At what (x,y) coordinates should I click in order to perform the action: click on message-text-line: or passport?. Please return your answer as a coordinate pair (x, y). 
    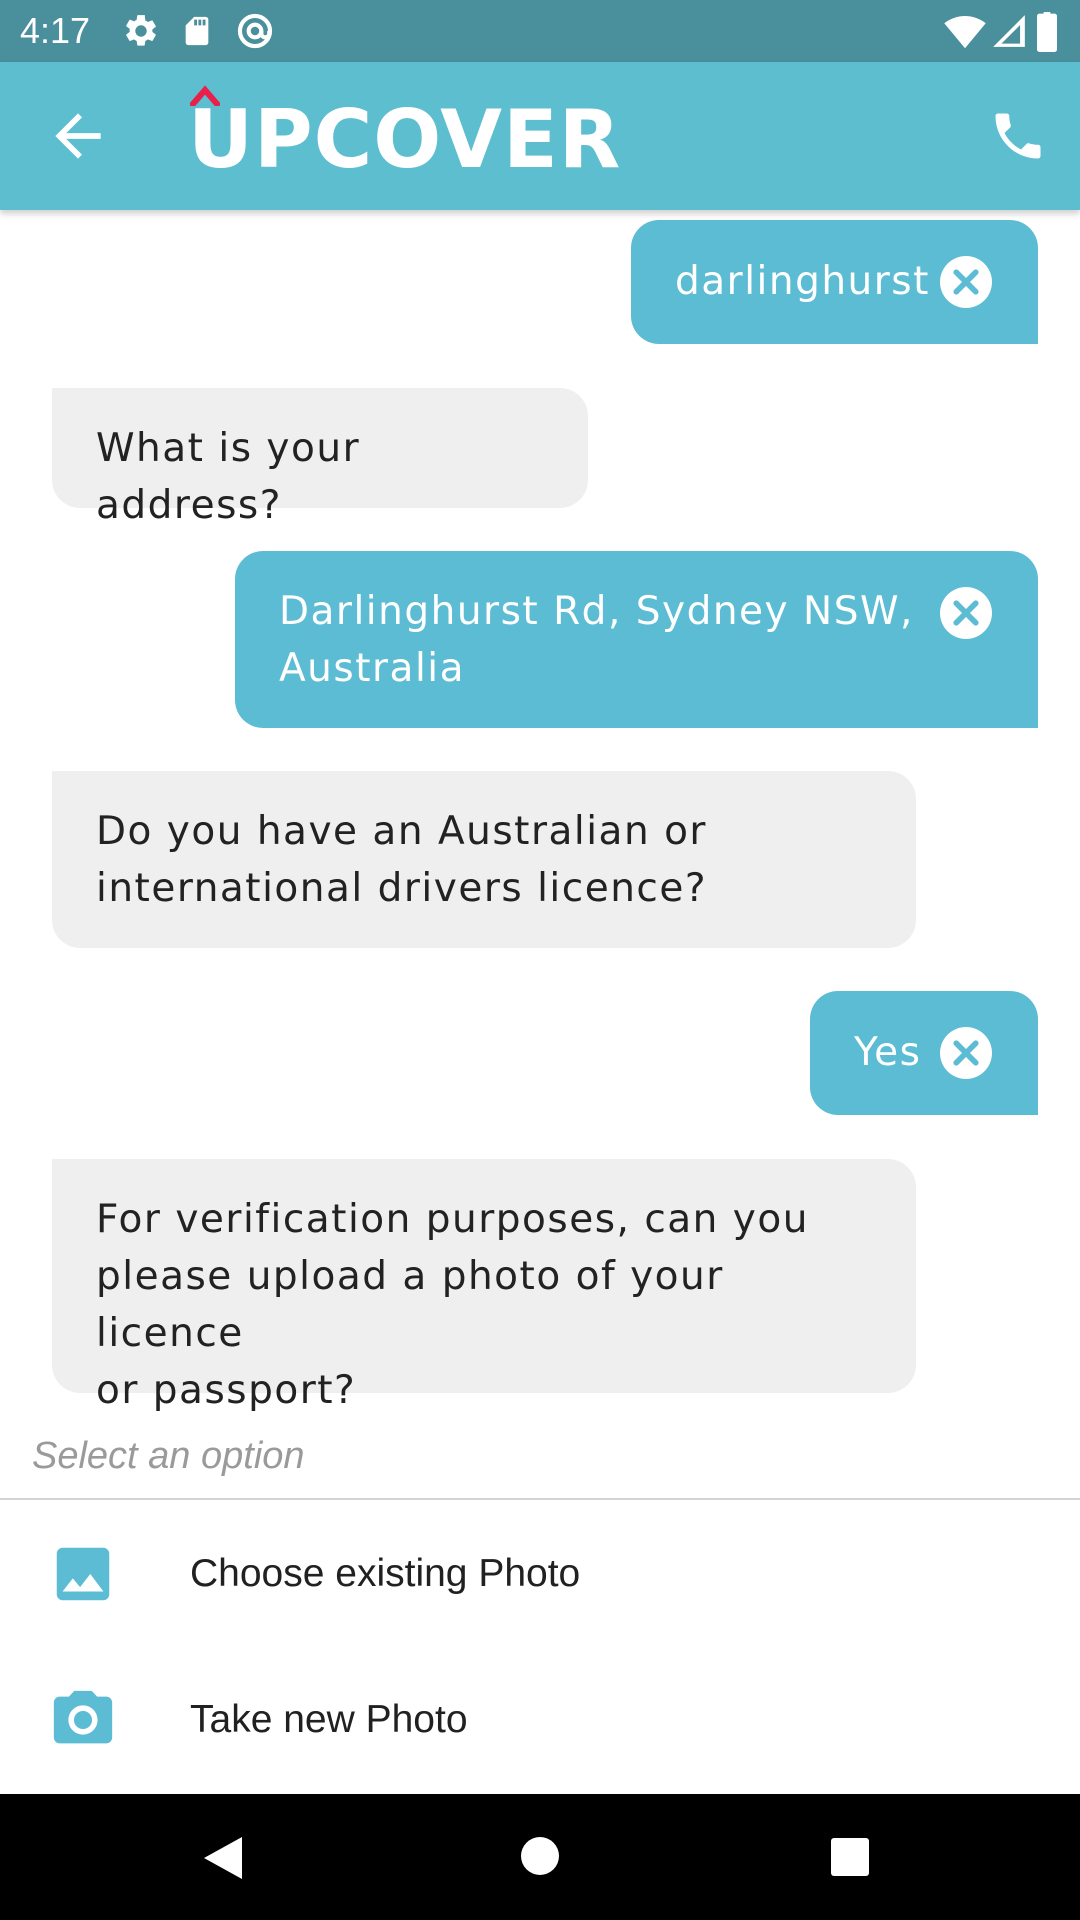
    Looking at the image, I should click on (226, 1390).